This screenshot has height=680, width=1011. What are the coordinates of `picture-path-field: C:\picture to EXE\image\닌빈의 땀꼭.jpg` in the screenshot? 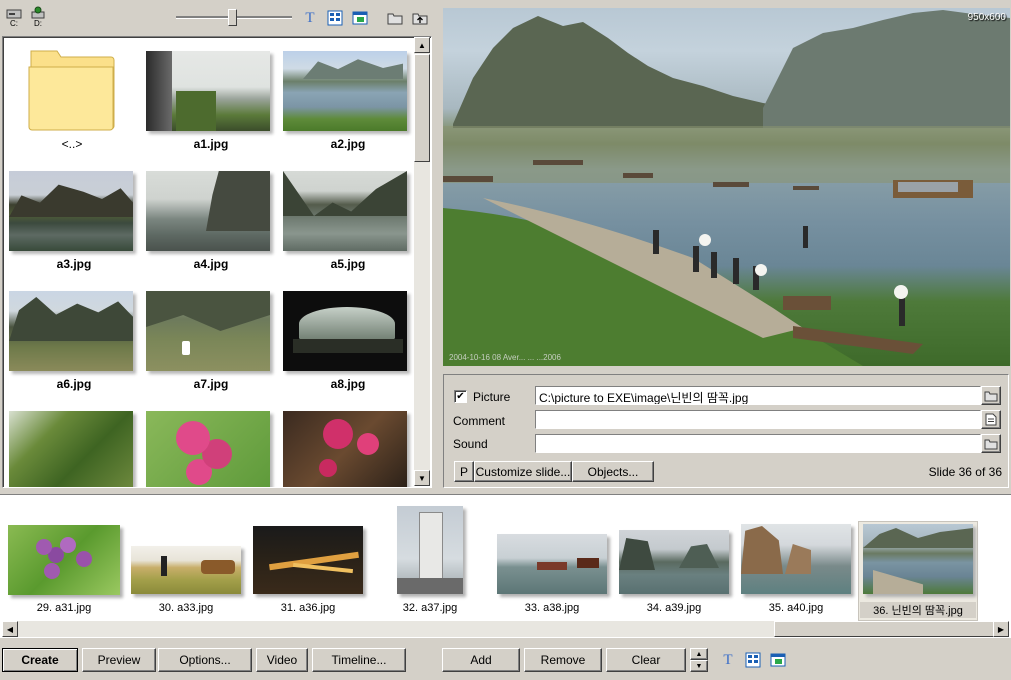 It's located at (758, 395).